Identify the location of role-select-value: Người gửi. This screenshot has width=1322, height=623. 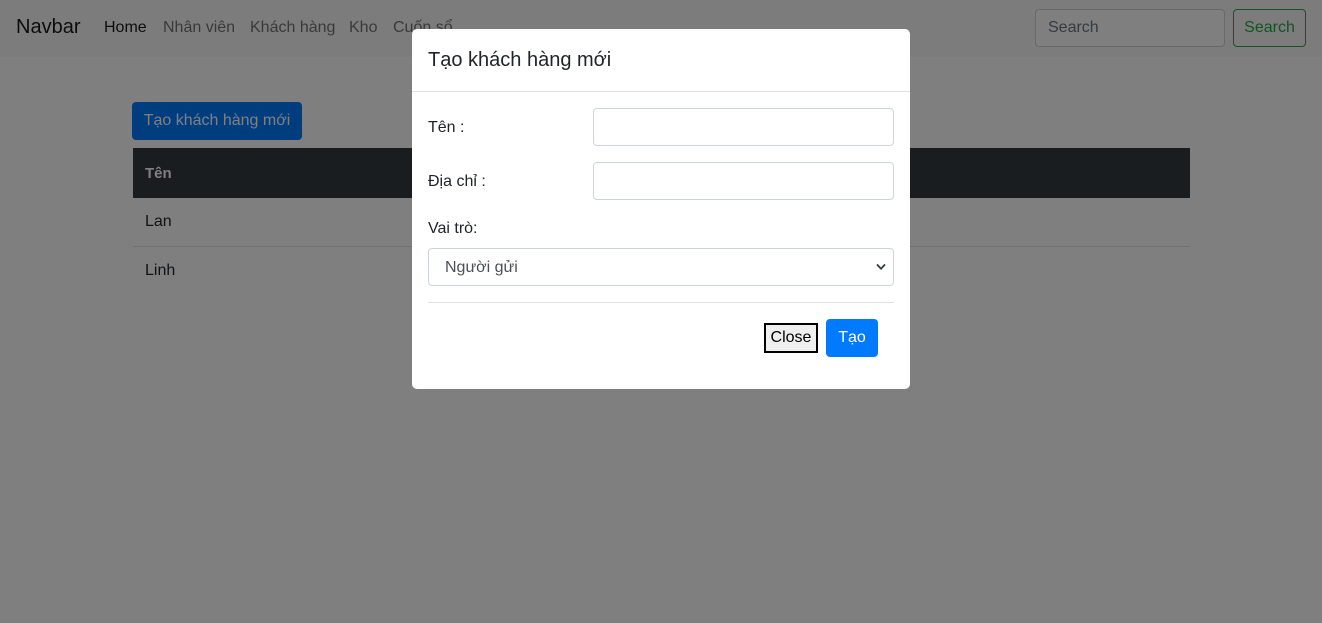
(481, 267).